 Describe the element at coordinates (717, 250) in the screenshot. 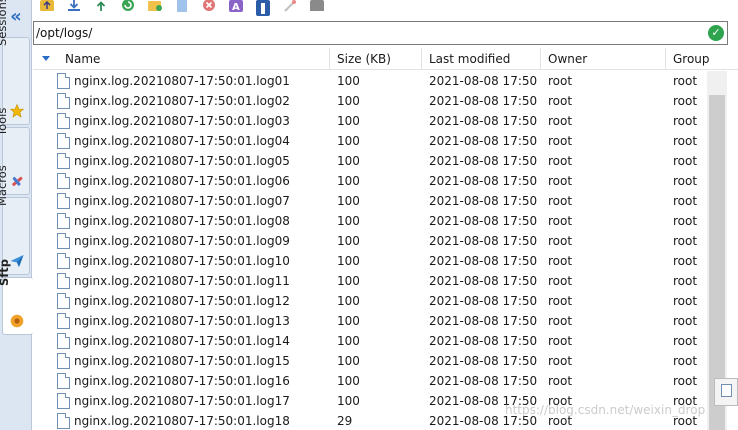

I see `vertical-scrollbar` at that location.